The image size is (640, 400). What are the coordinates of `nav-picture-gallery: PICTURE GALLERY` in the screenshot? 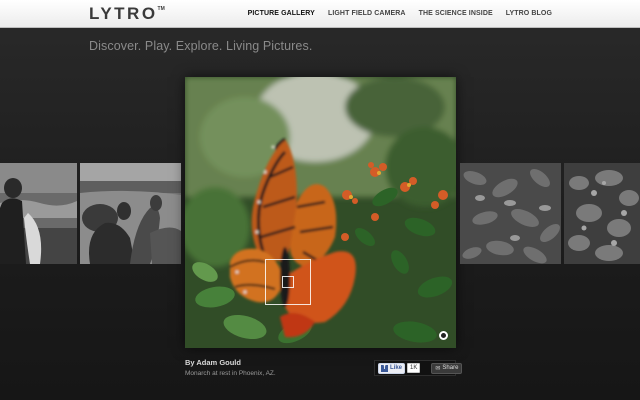 It's located at (281, 13).